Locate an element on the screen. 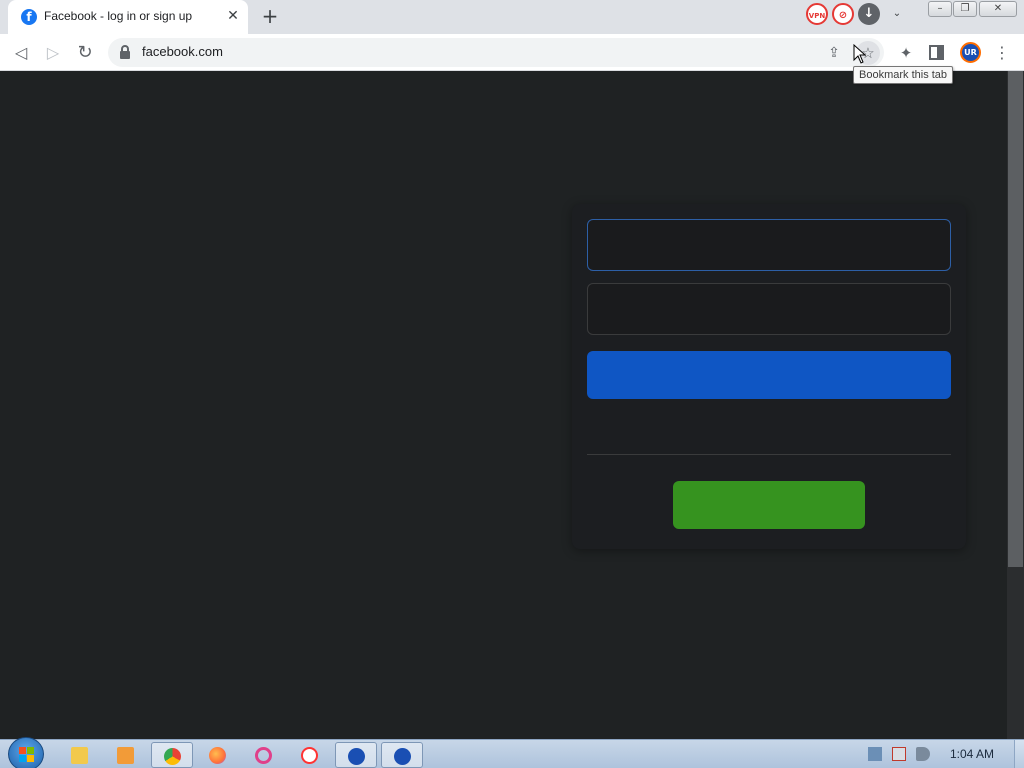  taskbar-firefox is located at coordinates (218, 755).